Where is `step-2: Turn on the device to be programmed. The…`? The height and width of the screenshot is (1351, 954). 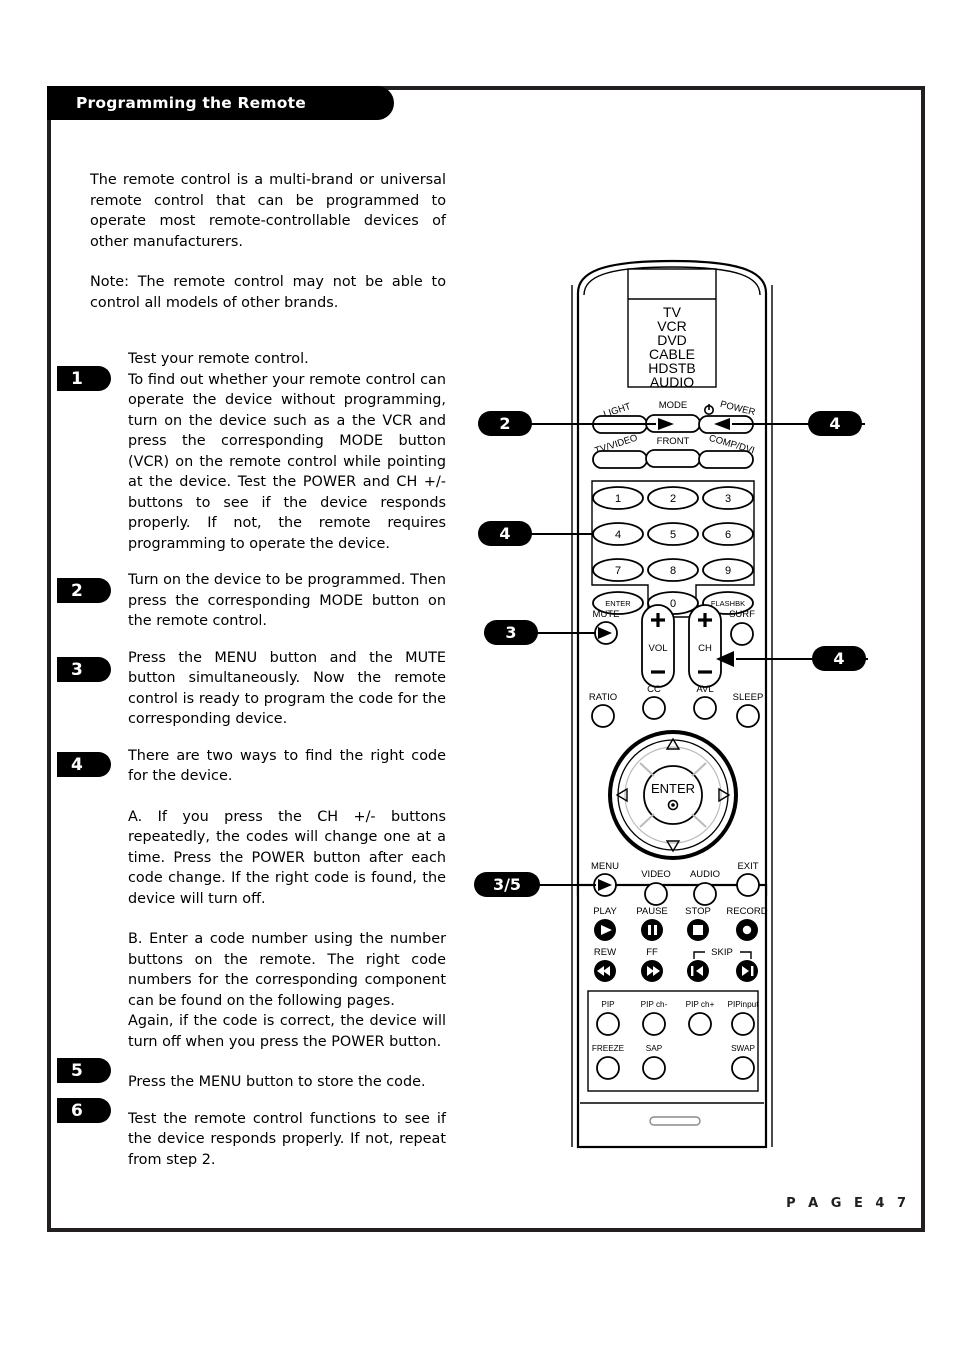 step-2: Turn on the device to be programmed. The… is located at coordinates (268, 601).